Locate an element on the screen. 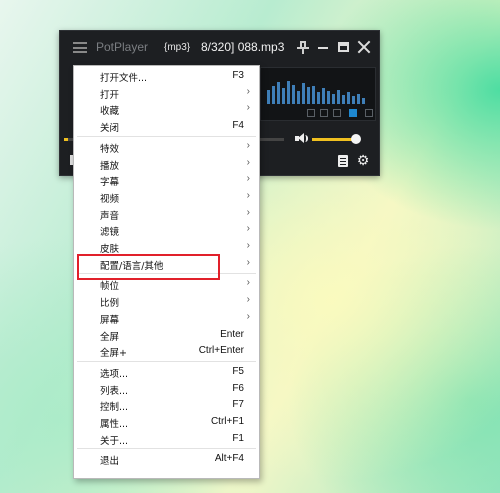 Image resolution: width=500 pixels, height=493 pixels. hamburger-menu-icon is located at coordinates (80, 47).